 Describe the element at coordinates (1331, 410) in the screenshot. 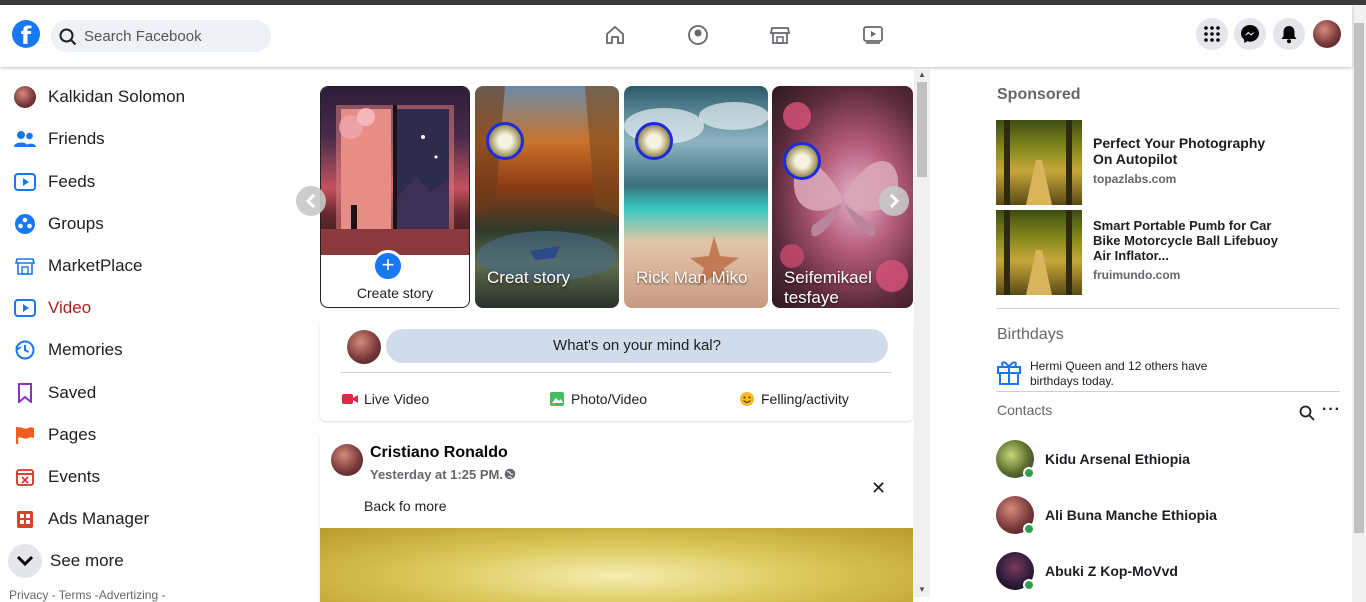

I see `contacts-more-options-icon: ···` at that location.